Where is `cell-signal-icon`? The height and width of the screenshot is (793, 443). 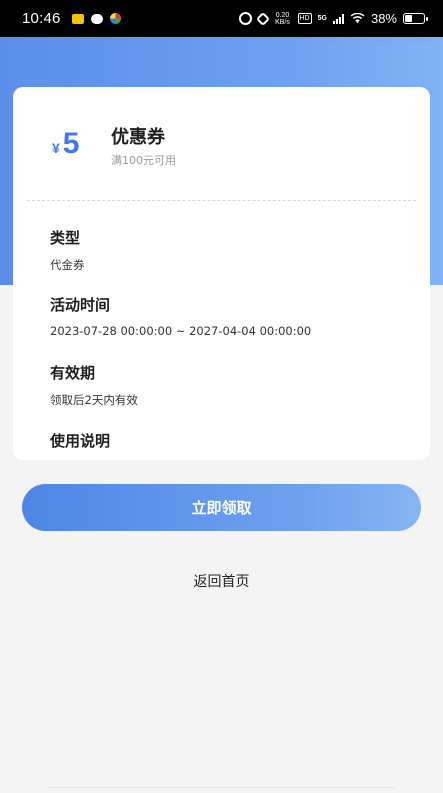
cell-signal-icon is located at coordinates (338, 18).